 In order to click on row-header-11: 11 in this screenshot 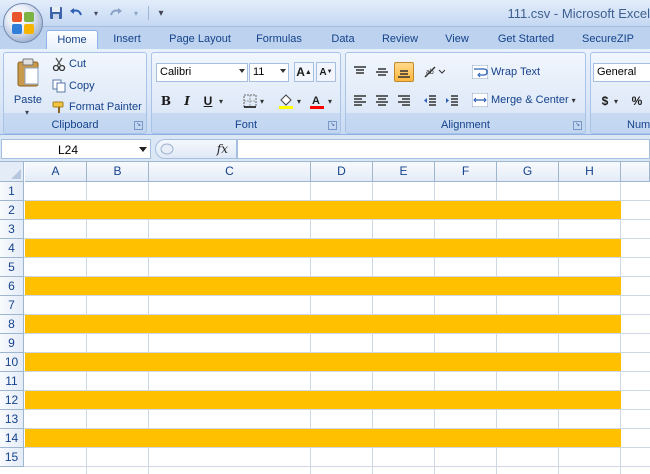, I will do `click(12, 381)`.